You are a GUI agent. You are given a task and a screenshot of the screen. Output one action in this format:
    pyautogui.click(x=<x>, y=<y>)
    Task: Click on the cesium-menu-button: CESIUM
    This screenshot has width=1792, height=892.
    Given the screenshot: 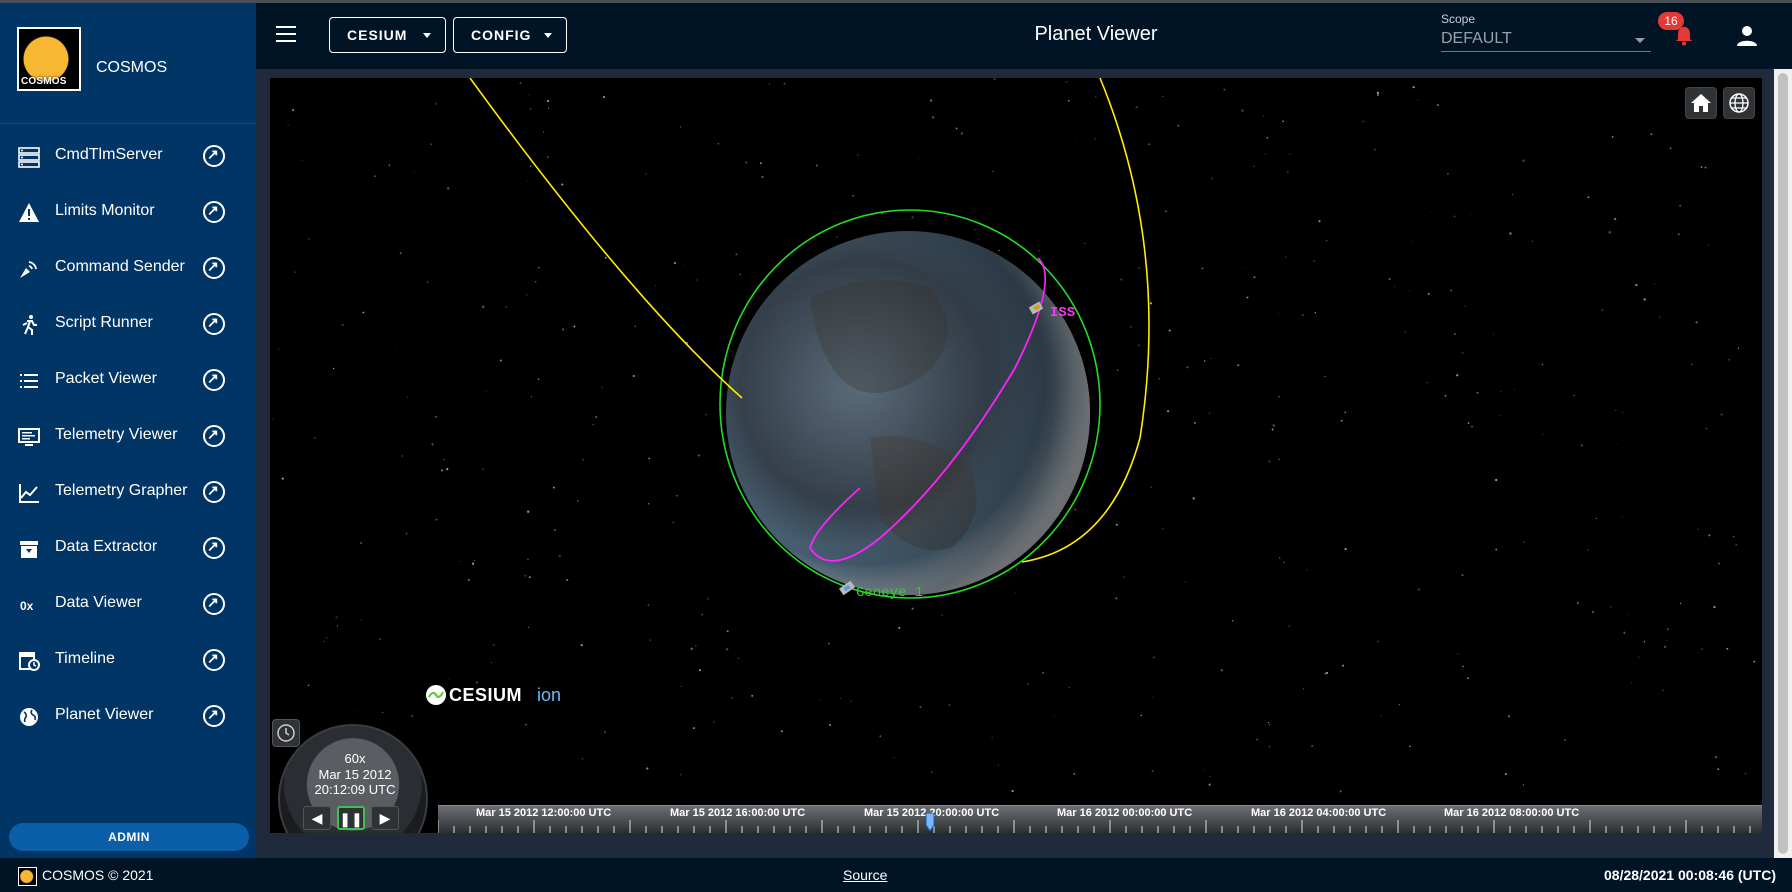 What is the action you would take?
    pyautogui.click(x=387, y=35)
    